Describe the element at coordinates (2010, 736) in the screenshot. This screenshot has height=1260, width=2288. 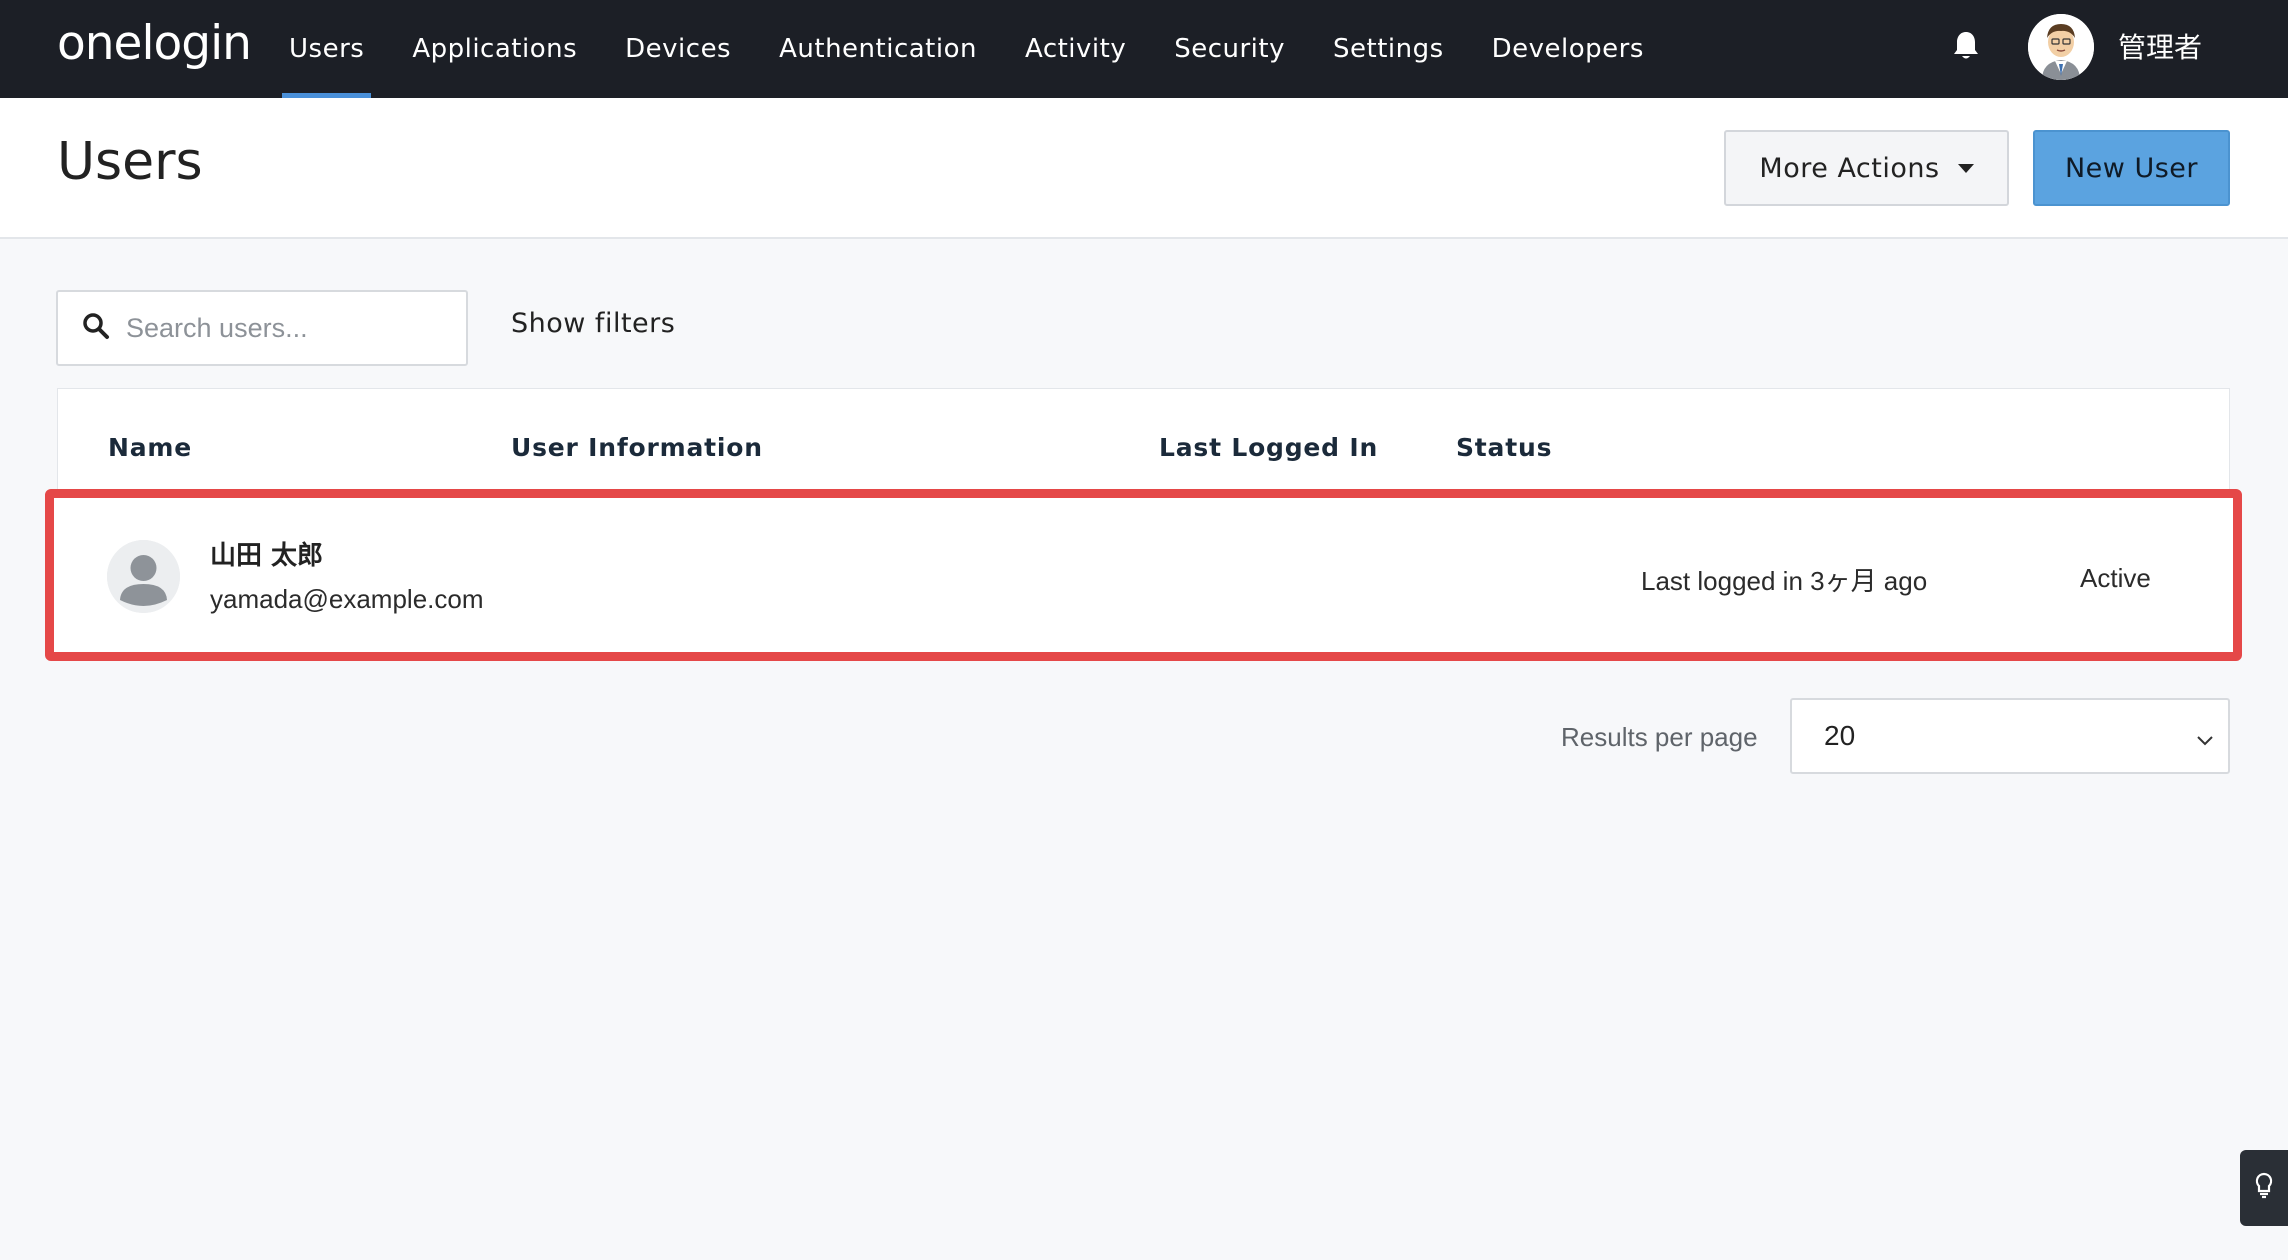
I see `results-per-page-select: 20` at that location.